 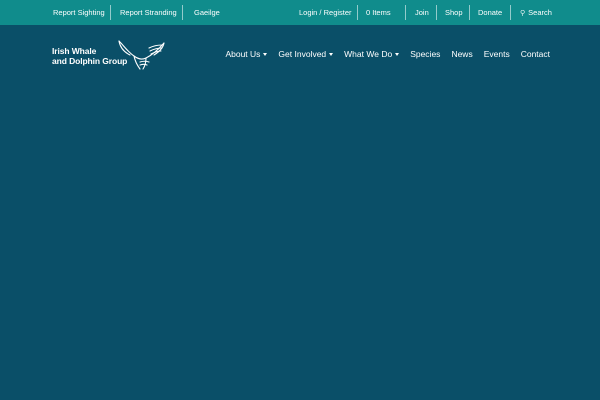 I want to click on cart-items-link: 0 Items, so click(x=378, y=12).